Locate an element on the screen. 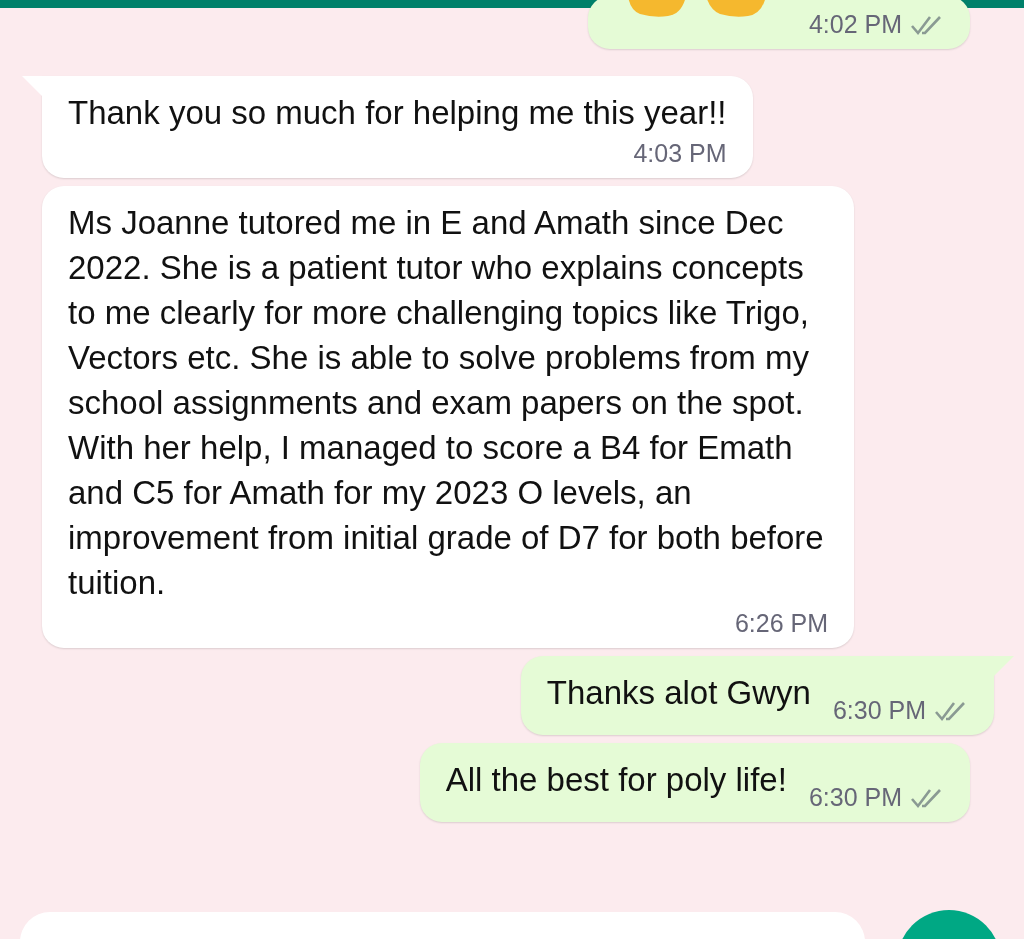  message-time: 4:02 PM is located at coordinates (855, 24).